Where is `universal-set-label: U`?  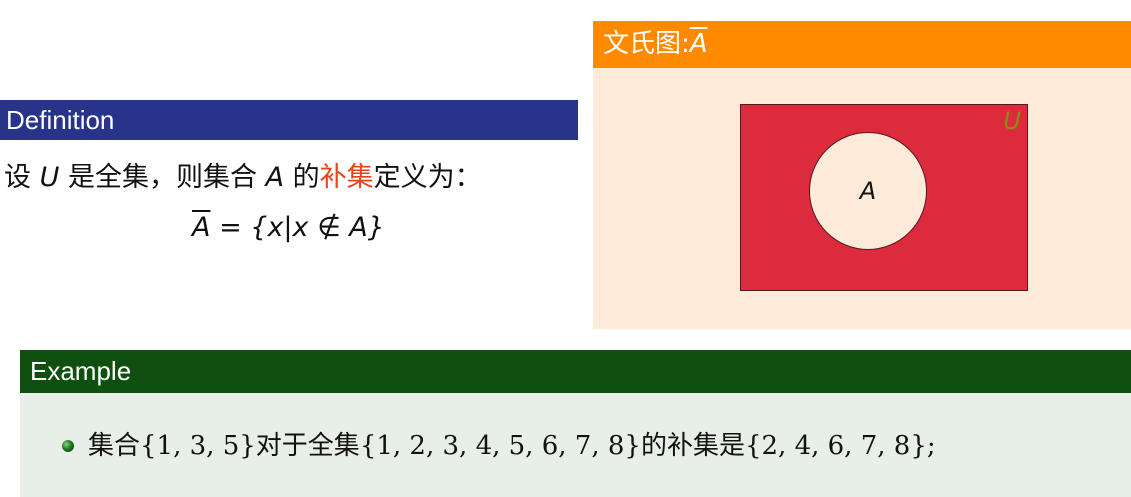 universal-set-label: U is located at coordinates (1012, 121).